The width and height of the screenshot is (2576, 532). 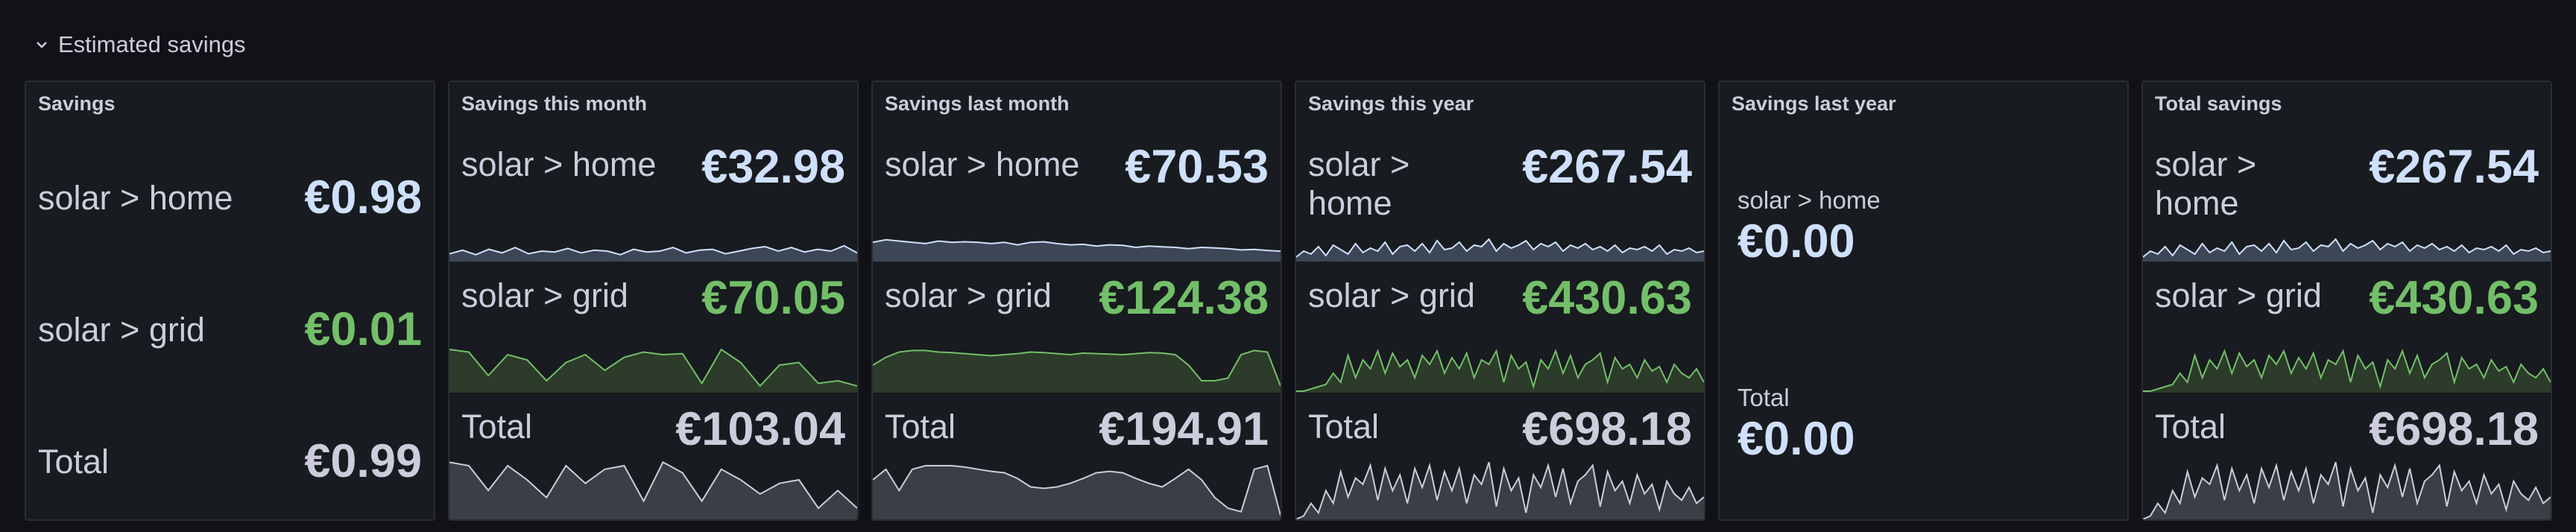 What do you see at coordinates (1077, 456) in the screenshot?
I see `stat-total: Total €194.91` at bounding box center [1077, 456].